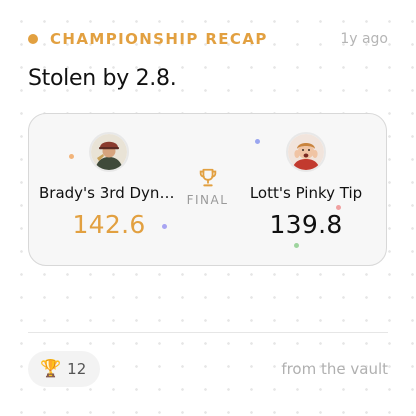  What do you see at coordinates (207, 177) in the screenshot?
I see `trophy-icon` at bounding box center [207, 177].